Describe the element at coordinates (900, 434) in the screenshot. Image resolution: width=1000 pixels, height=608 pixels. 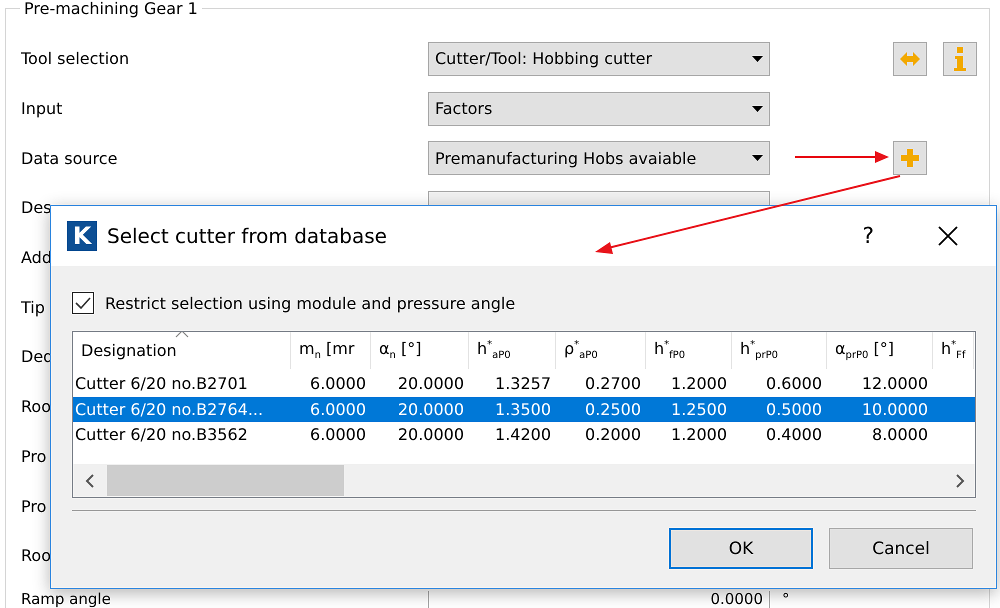
I see `table-cell-text: 8.0000` at that location.